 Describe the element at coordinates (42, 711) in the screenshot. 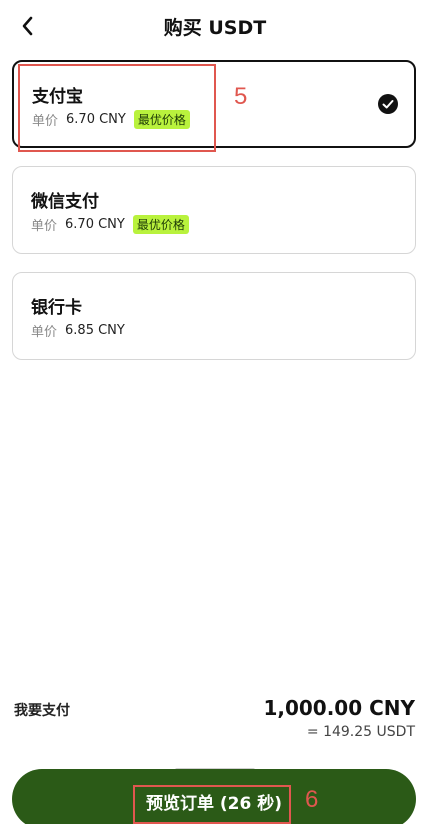

I see `pay-label: 我要支付` at that location.